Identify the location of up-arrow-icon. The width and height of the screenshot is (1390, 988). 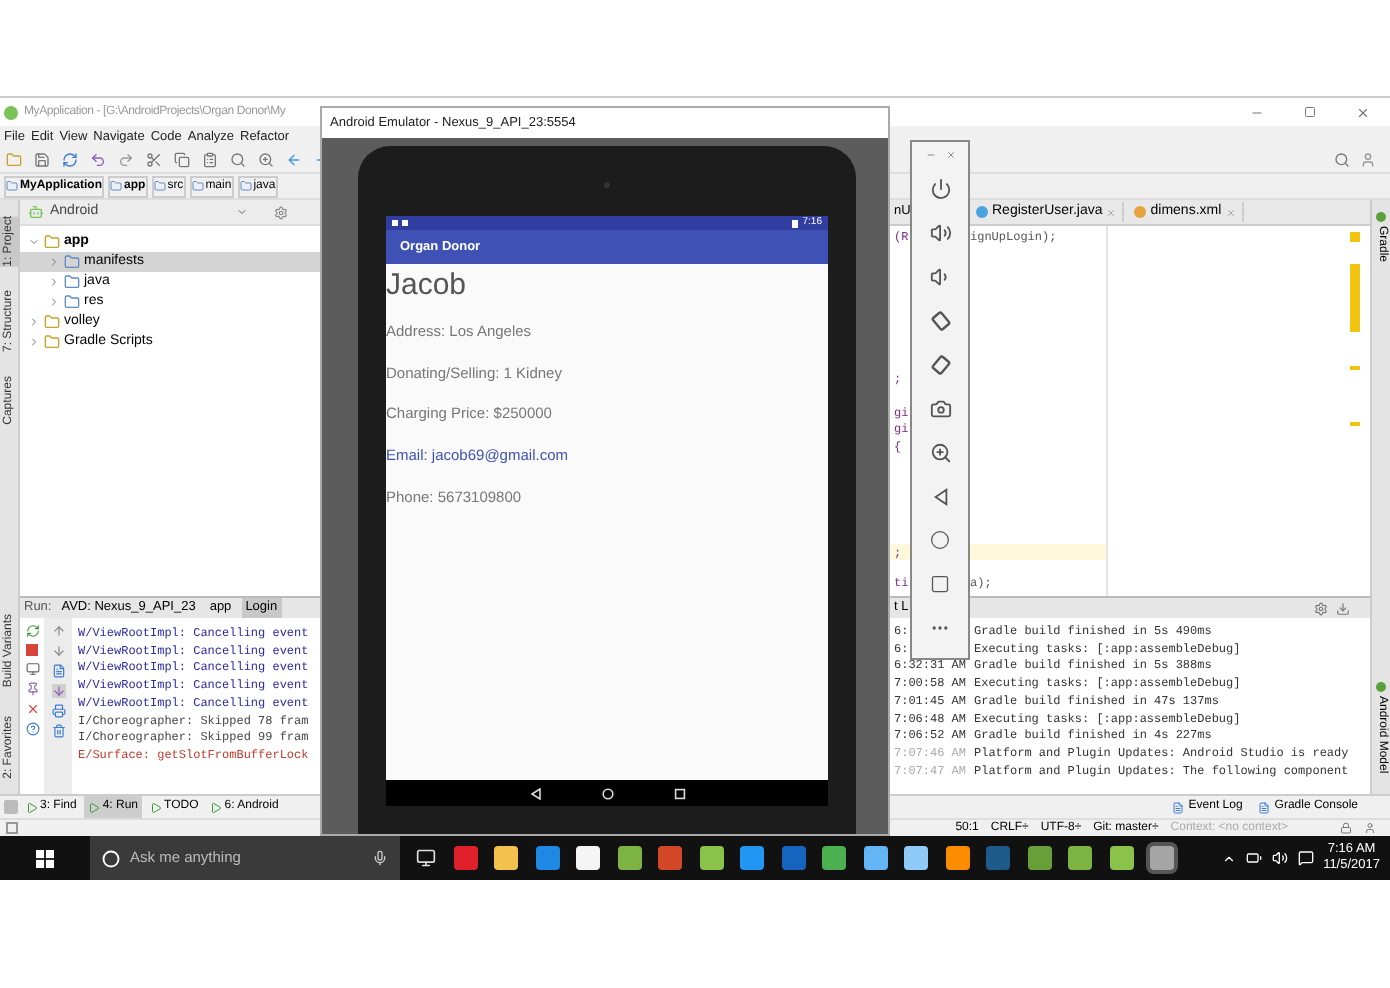
(58, 631).